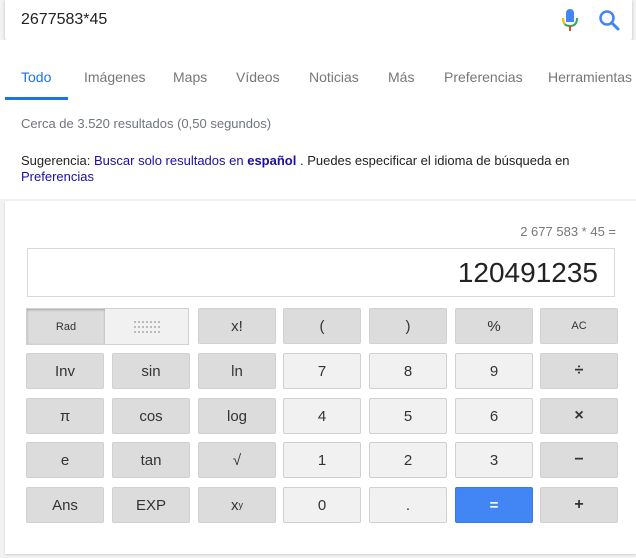 The width and height of the screenshot is (636, 558). I want to click on power-exponent: y, so click(241, 505).